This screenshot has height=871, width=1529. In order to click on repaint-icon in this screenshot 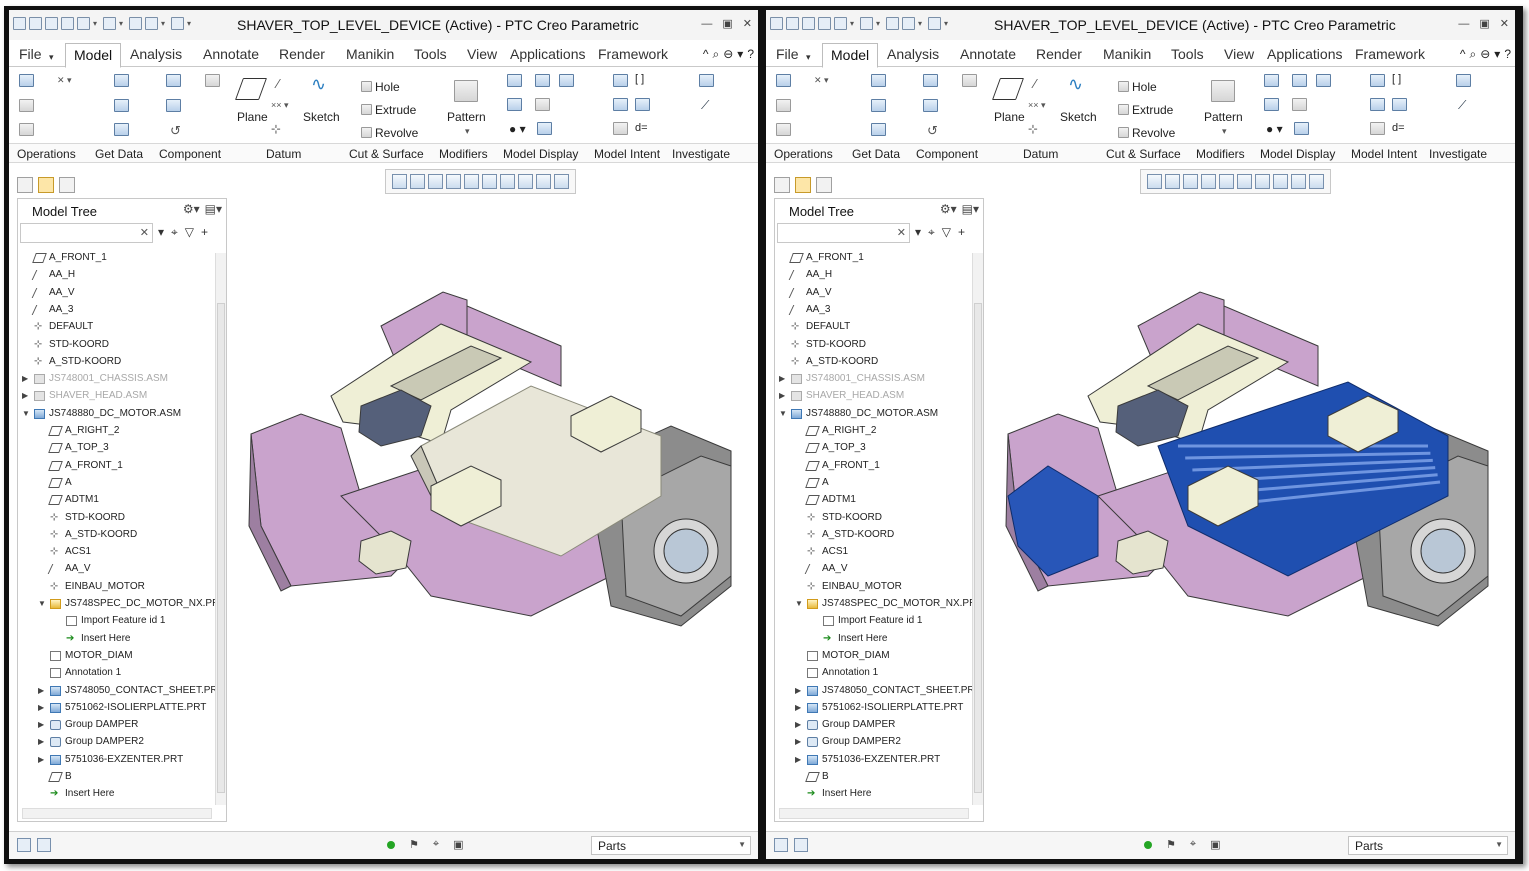, I will do `click(1208, 181)`.